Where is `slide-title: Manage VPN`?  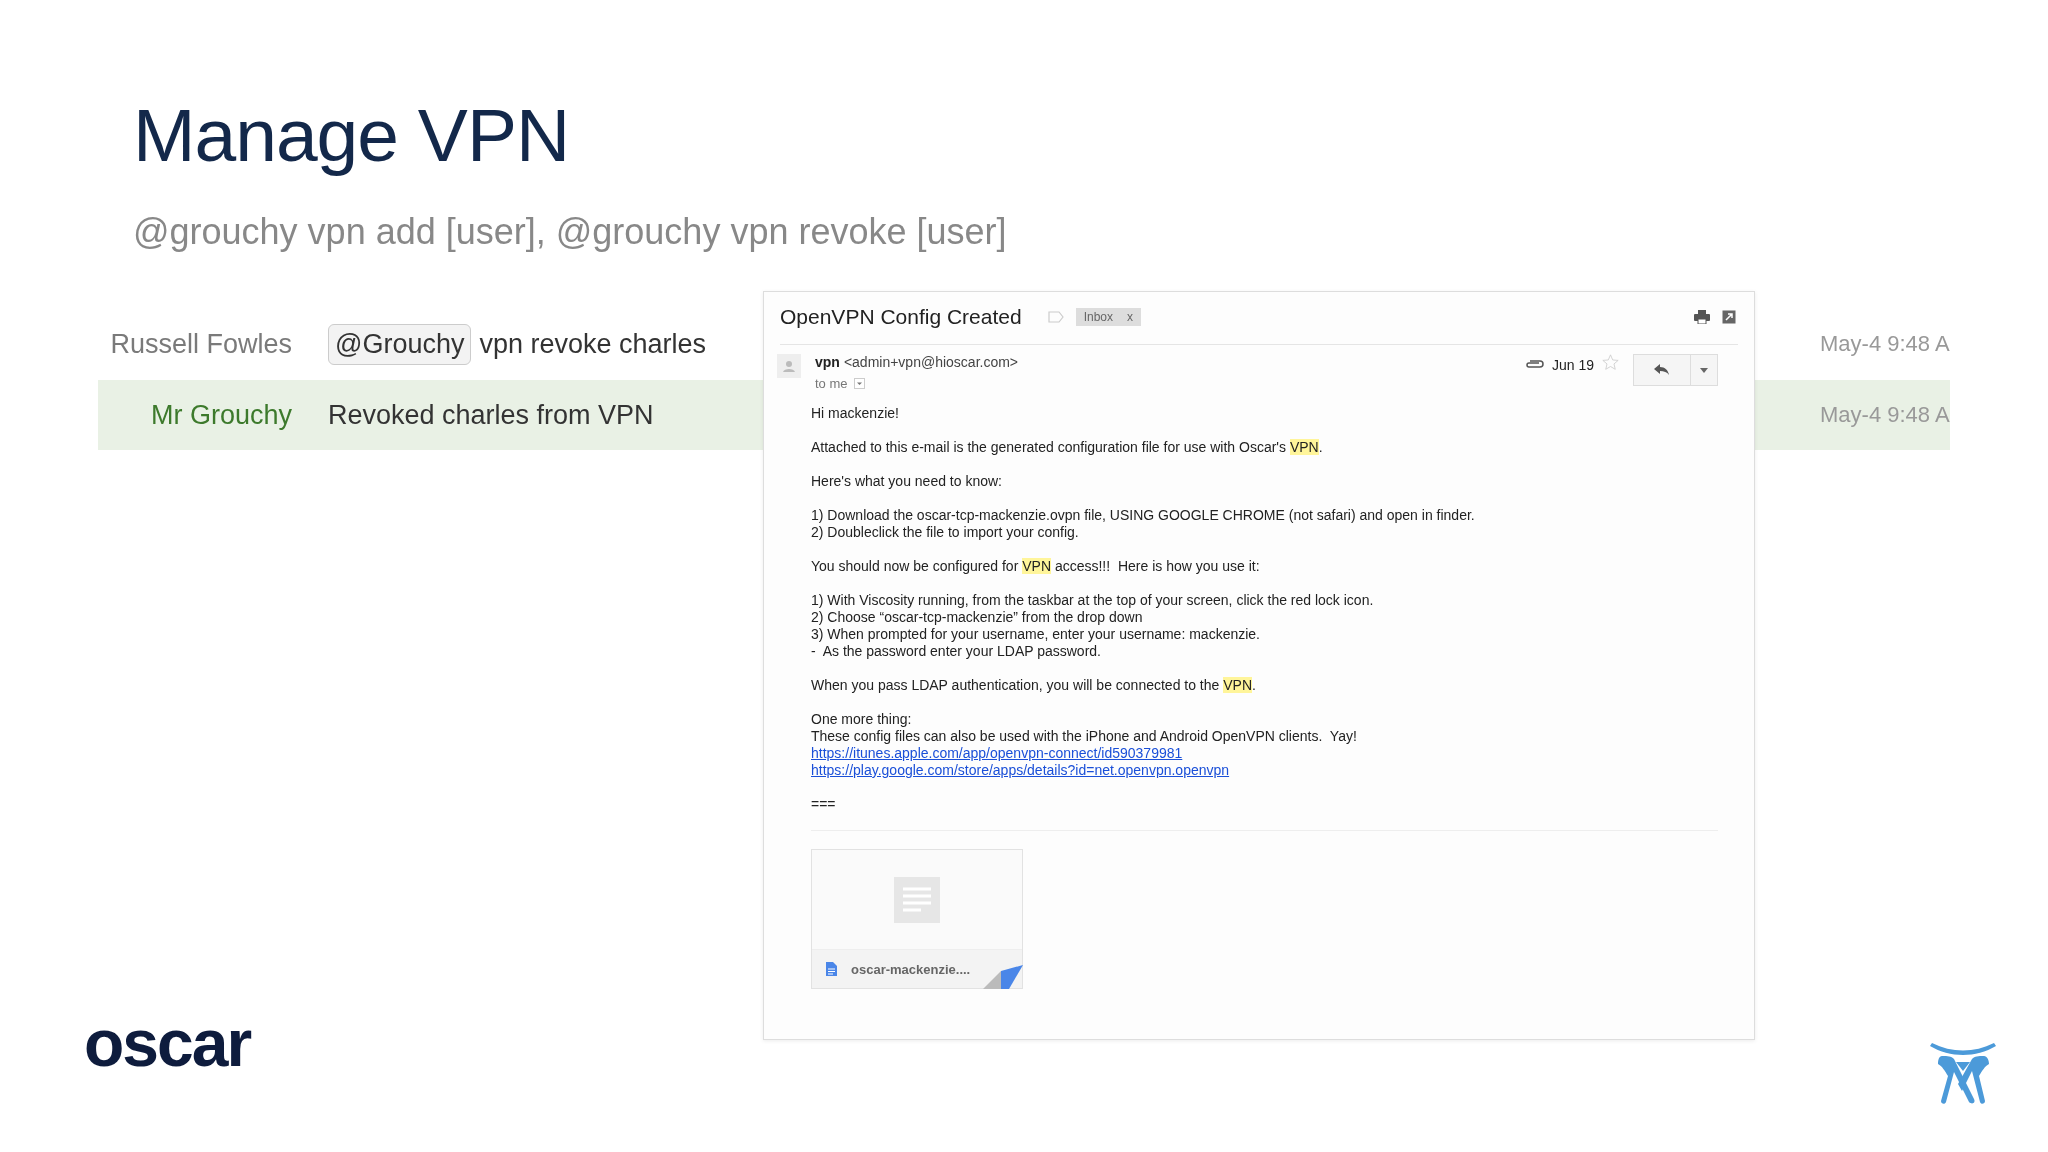 slide-title: Manage VPN is located at coordinates (352, 135).